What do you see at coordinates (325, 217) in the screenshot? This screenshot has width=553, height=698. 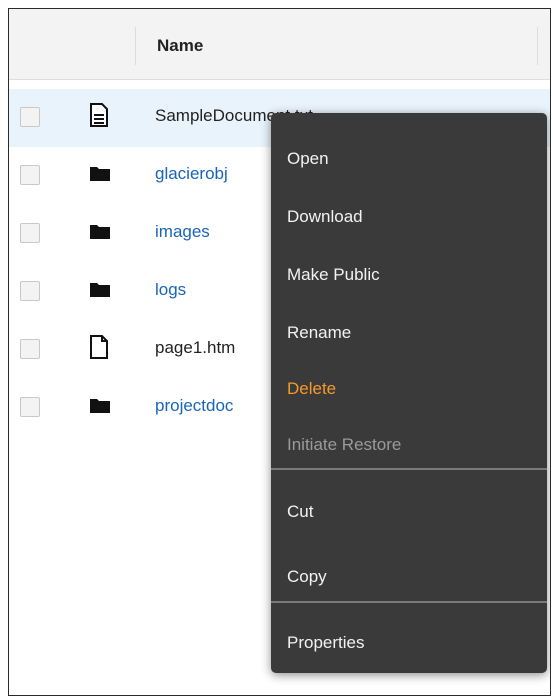 I see `menu-item-download: Download` at bounding box center [325, 217].